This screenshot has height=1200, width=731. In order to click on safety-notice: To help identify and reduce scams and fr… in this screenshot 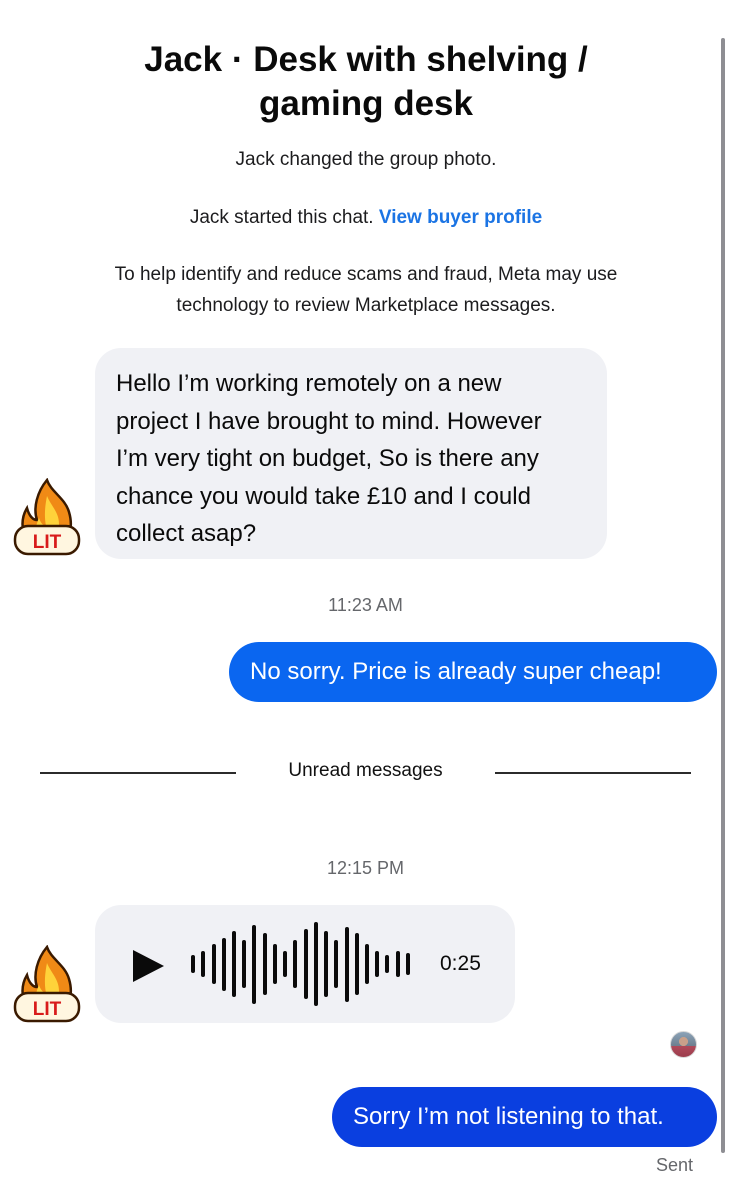, I will do `click(366, 290)`.